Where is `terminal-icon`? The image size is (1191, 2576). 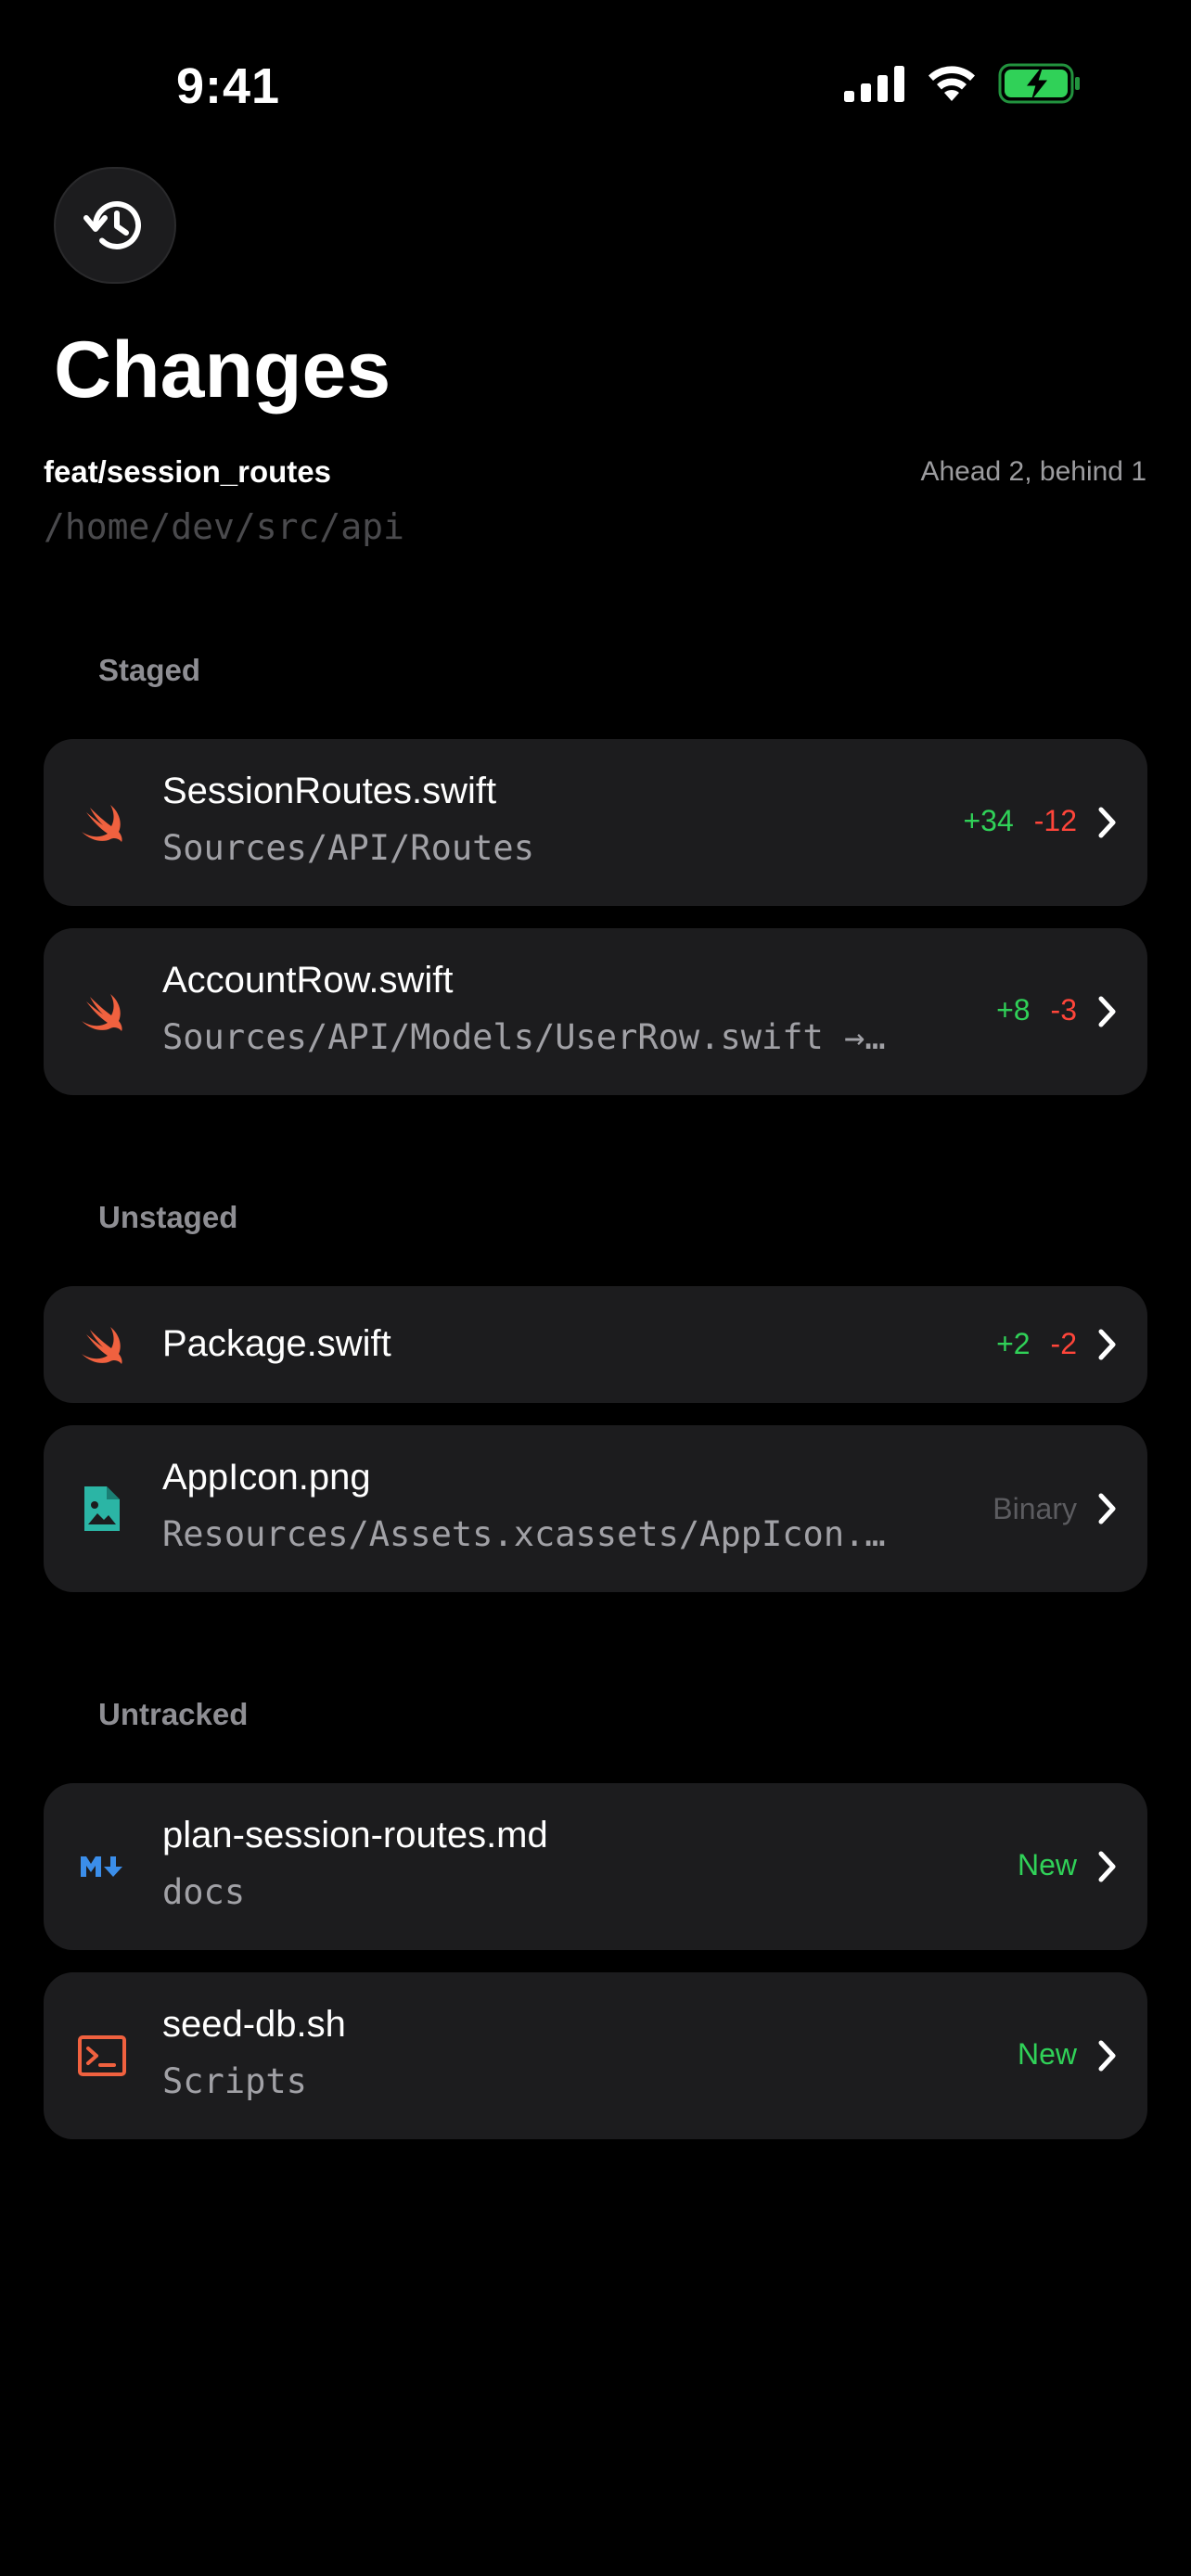
terminal-icon is located at coordinates (102, 2056).